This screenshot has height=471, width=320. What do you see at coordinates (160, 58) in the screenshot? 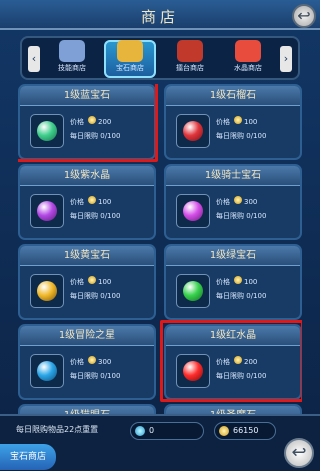
I see `shop-tabs: ‹ 技能商店 宝石商店 擂台商店 水晶商店 ›` at bounding box center [160, 58].